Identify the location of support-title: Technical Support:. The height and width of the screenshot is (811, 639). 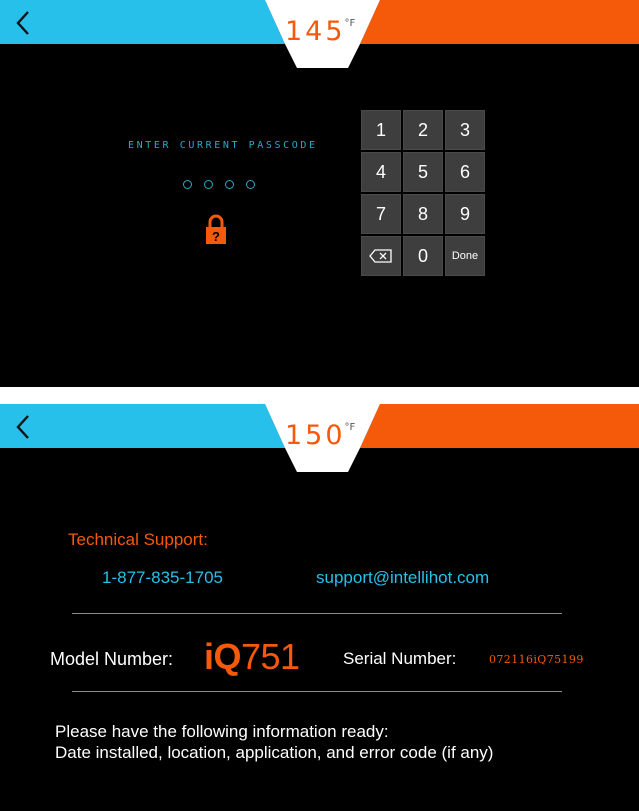
(138, 539).